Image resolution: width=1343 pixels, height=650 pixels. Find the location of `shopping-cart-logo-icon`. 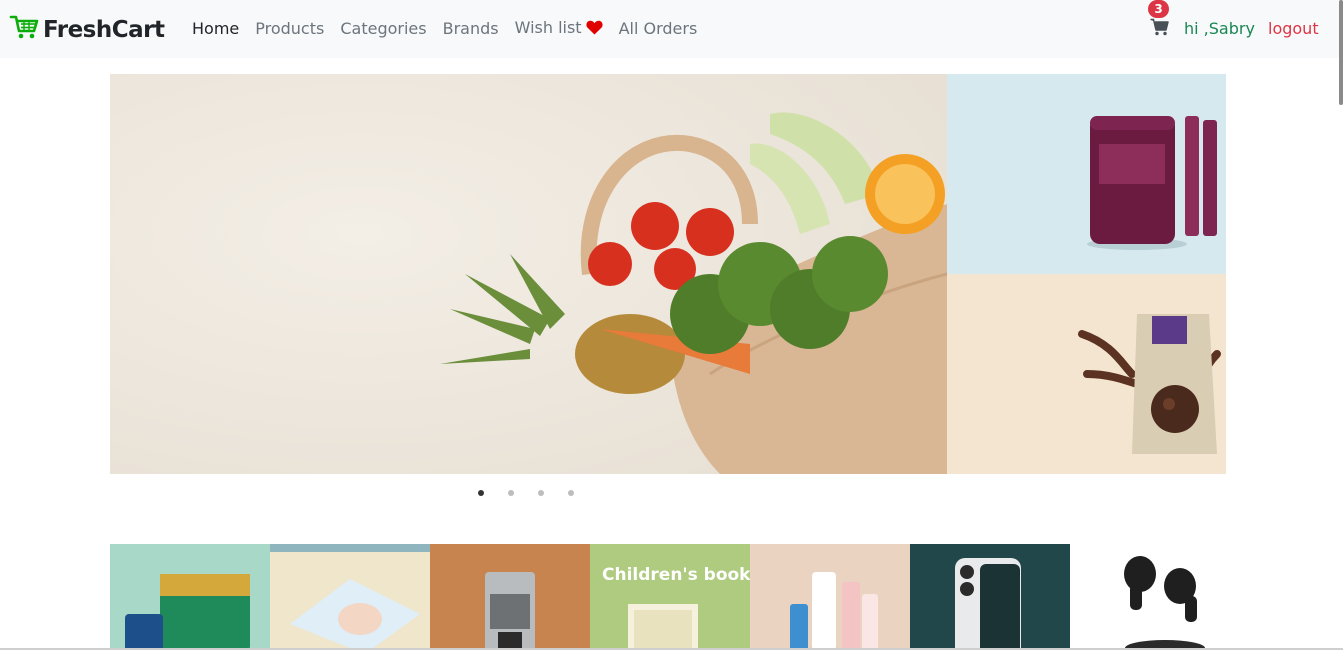

shopping-cart-logo-icon is located at coordinates (24, 29).